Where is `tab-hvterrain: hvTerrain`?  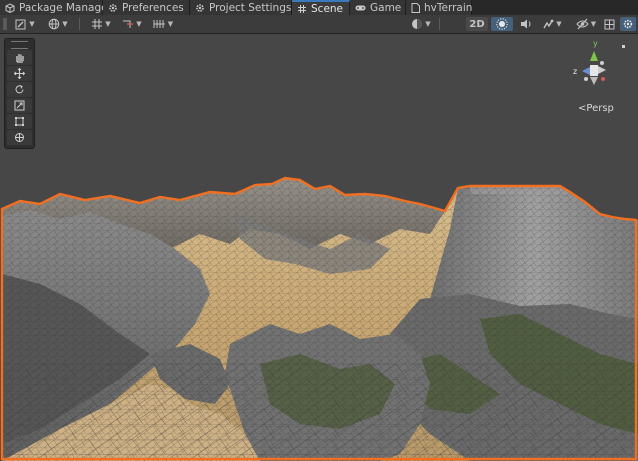
tab-hvterrain: hvTerrain is located at coordinates (439, 7).